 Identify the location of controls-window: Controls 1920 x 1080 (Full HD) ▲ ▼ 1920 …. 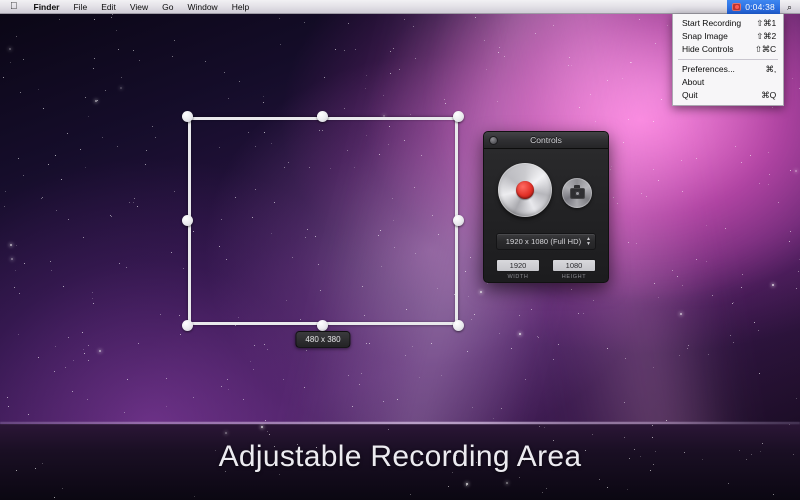
(546, 207).